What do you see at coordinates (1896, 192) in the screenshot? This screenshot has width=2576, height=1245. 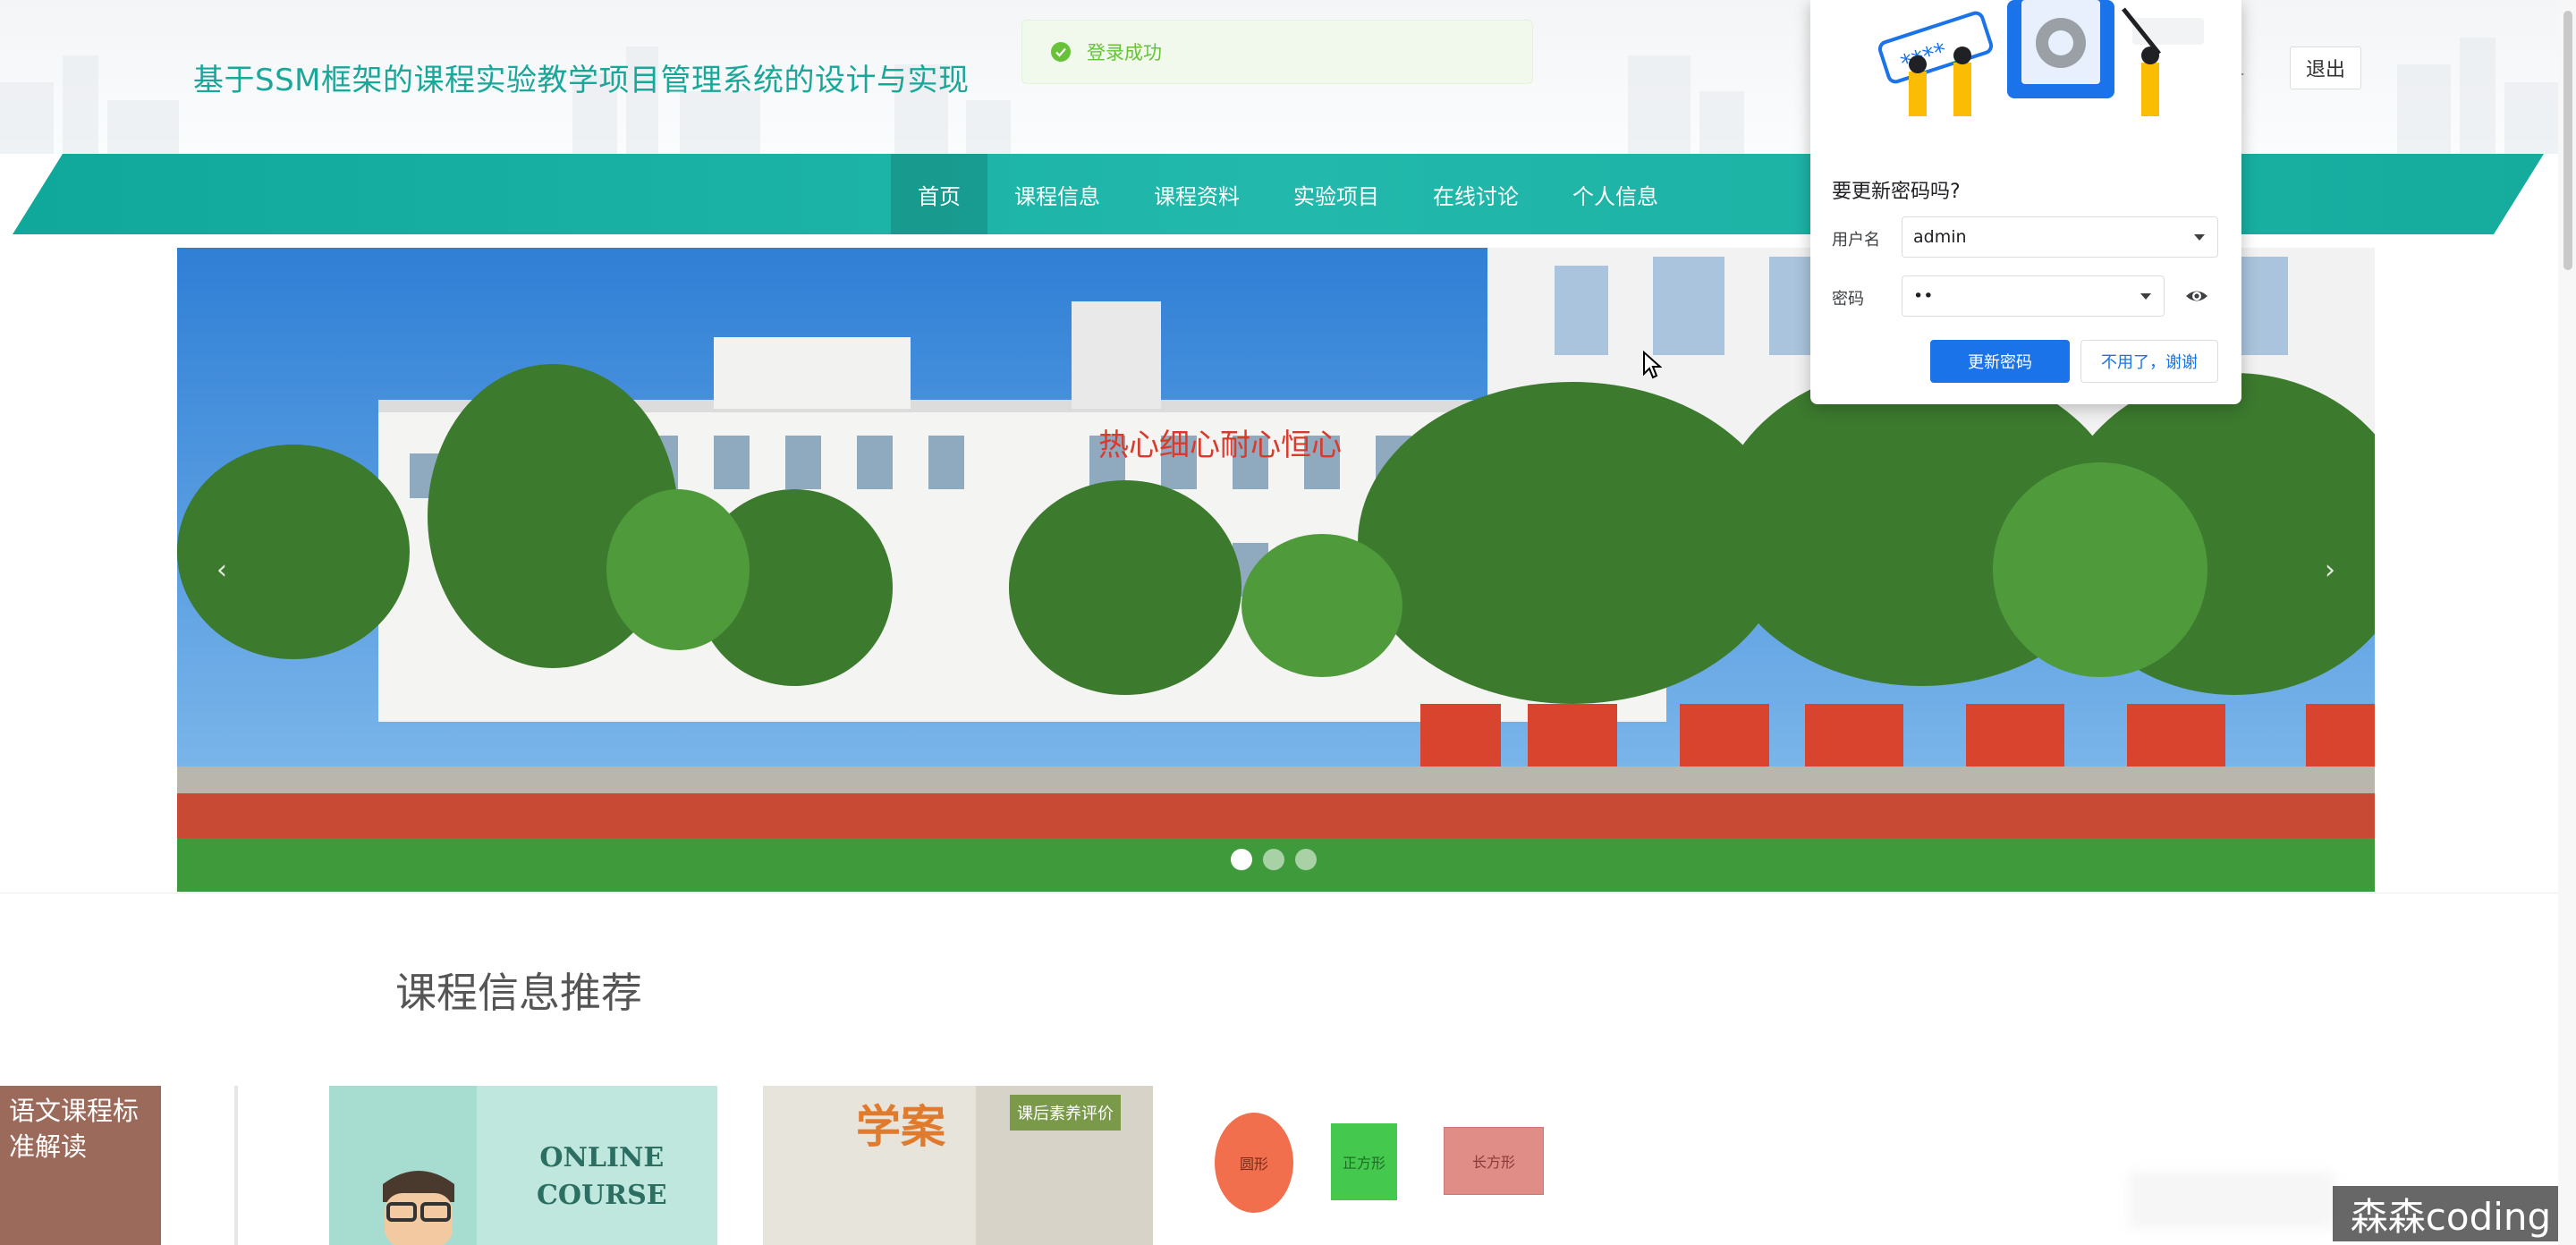 I see `dialog-heading: 要更新密码吗?` at bounding box center [1896, 192].